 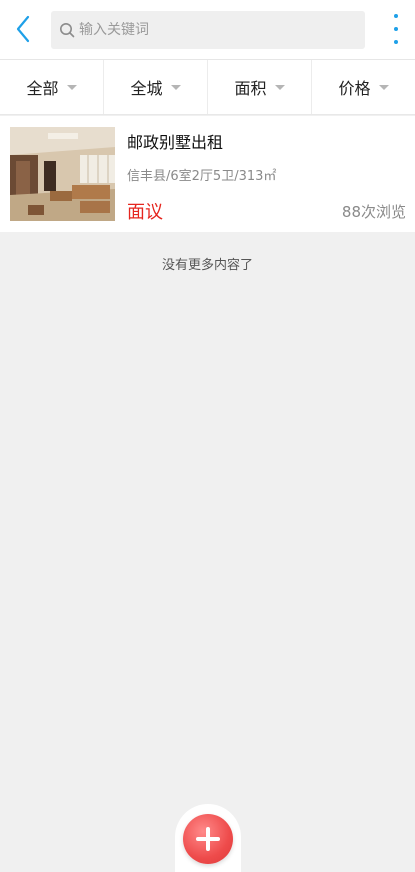 I want to click on filter-label: 面积, so click(x=250, y=88).